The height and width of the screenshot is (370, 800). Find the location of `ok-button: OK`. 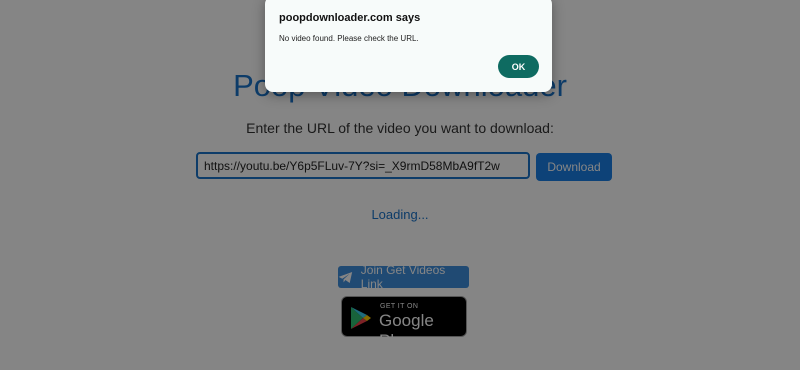

ok-button: OK is located at coordinates (518, 66).